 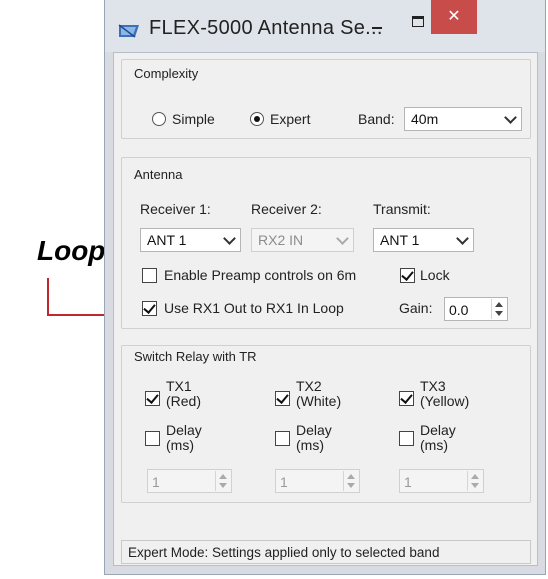 What do you see at coordinates (402, 209) in the screenshot?
I see `transmit-label: Transmit:` at bounding box center [402, 209].